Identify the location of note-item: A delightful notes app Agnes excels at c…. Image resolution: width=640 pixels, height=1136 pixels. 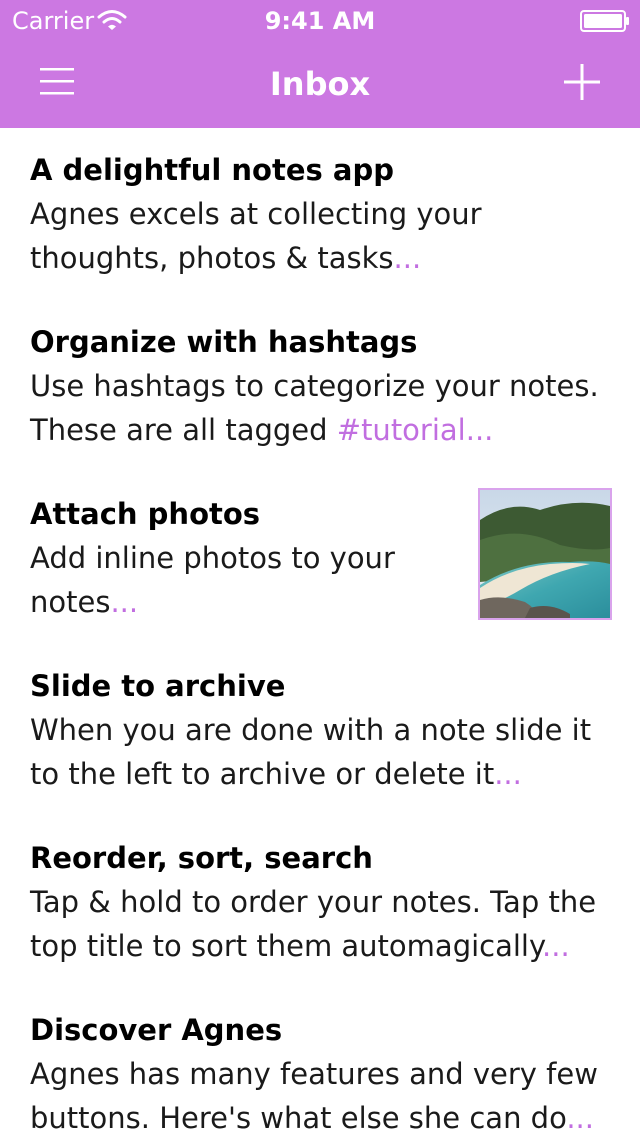
(320, 223).